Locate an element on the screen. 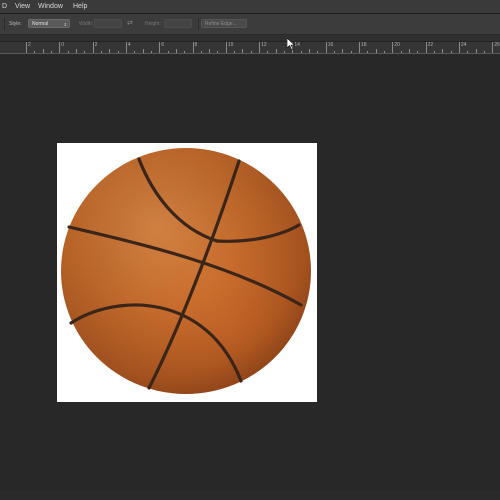 Image resolution: width=500 pixels, height=500 pixels. menu-item-help: Help is located at coordinates (80, 6).